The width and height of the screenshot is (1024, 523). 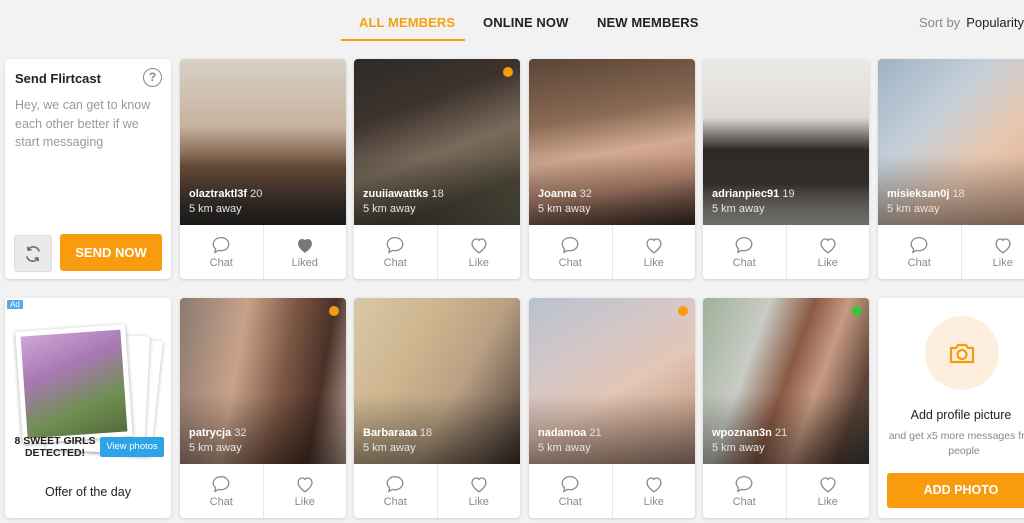 I want to click on add-profile-picture-title: Add profile picture, so click(x=961, y=415).